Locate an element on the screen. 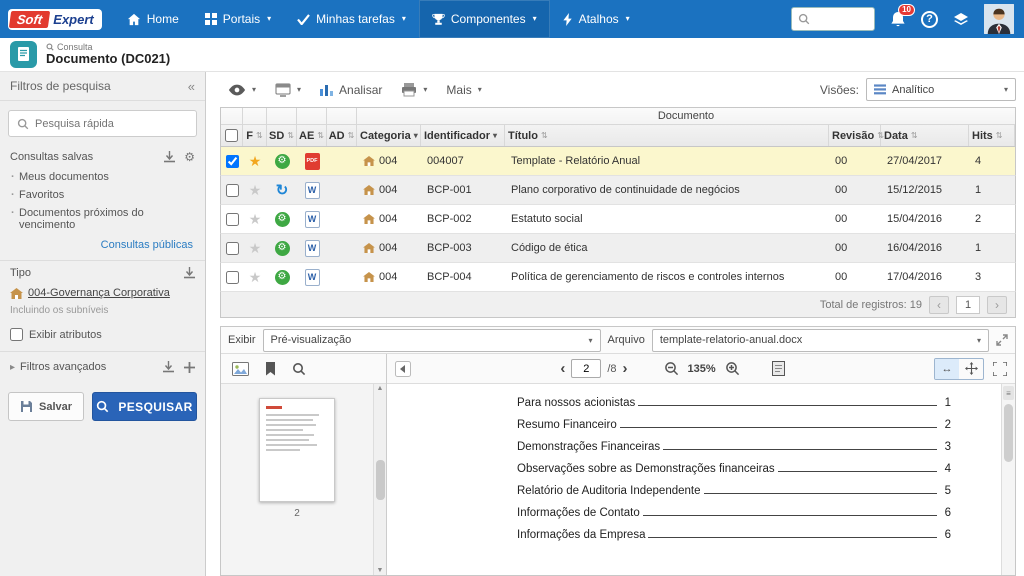 The height and width of the screenshot is (576, 1024). col-data: Data ⇅ is located at coordinates (925, 135).